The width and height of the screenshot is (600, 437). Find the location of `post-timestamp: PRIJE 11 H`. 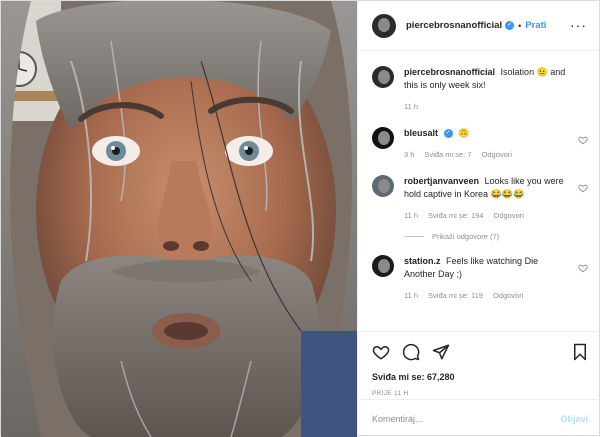

post-timestamp: PRIJE 11 H is located at coordinates (480, 393).